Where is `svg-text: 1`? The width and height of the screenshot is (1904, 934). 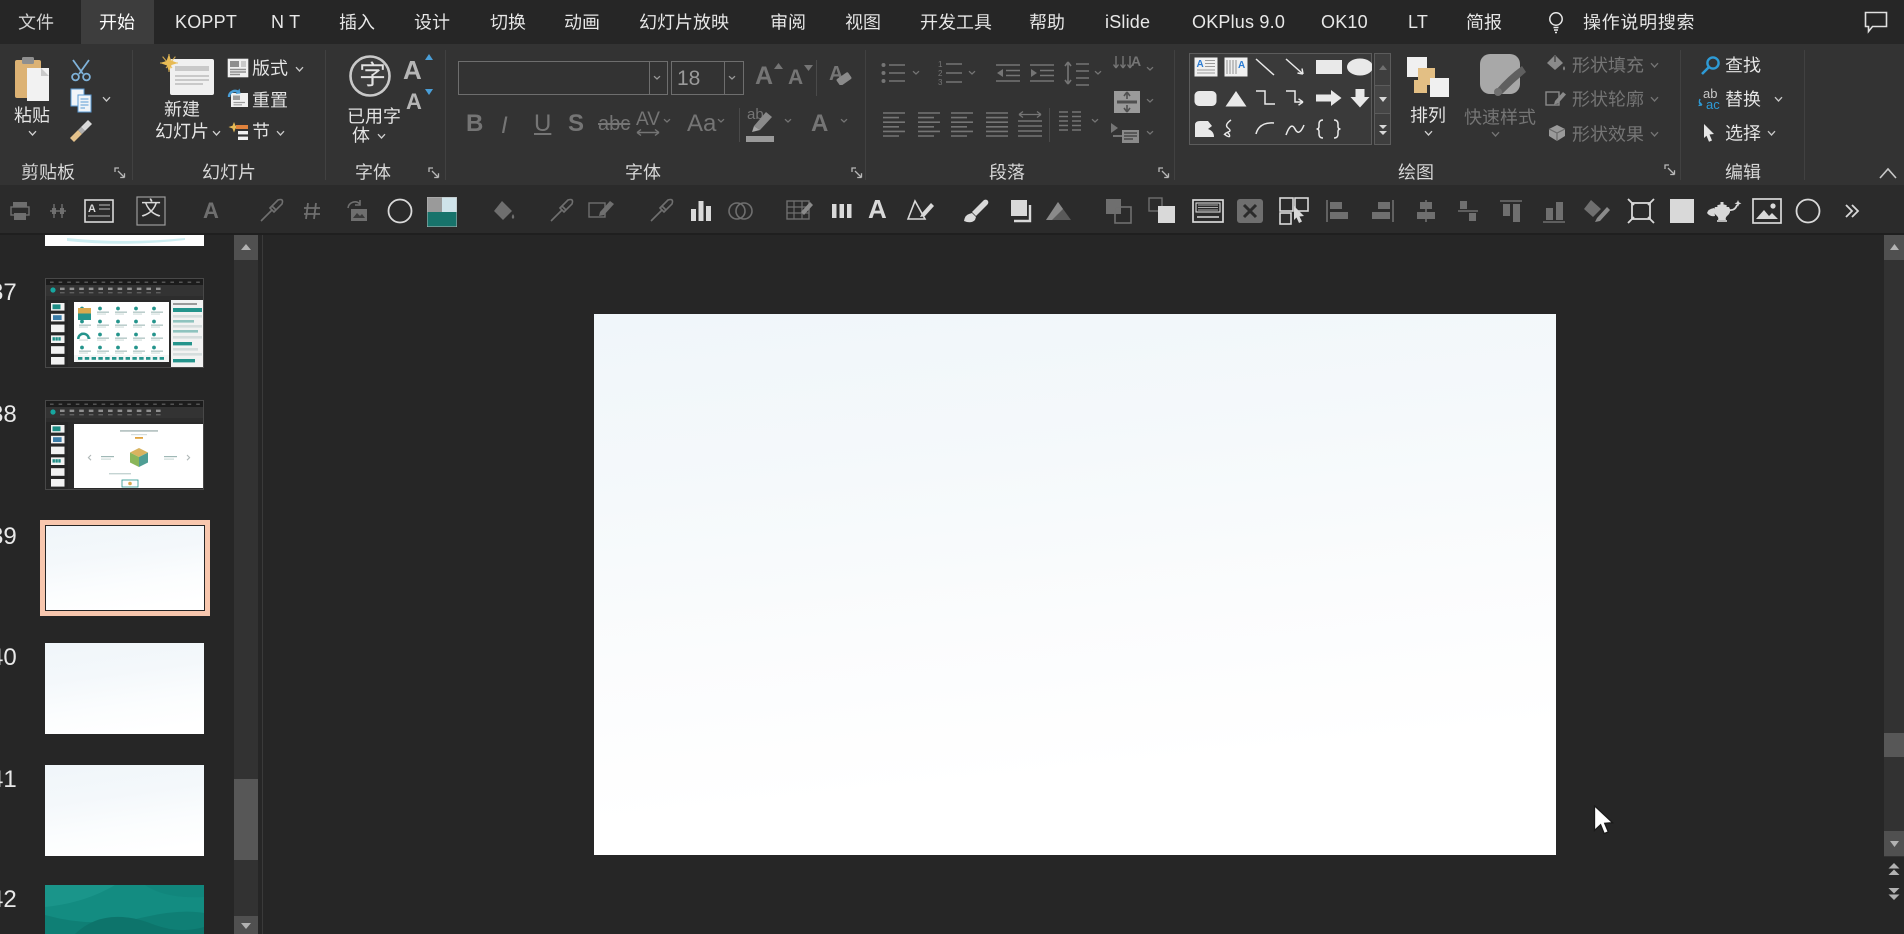
svg-text: 1 is located at coordinates (940, 64).